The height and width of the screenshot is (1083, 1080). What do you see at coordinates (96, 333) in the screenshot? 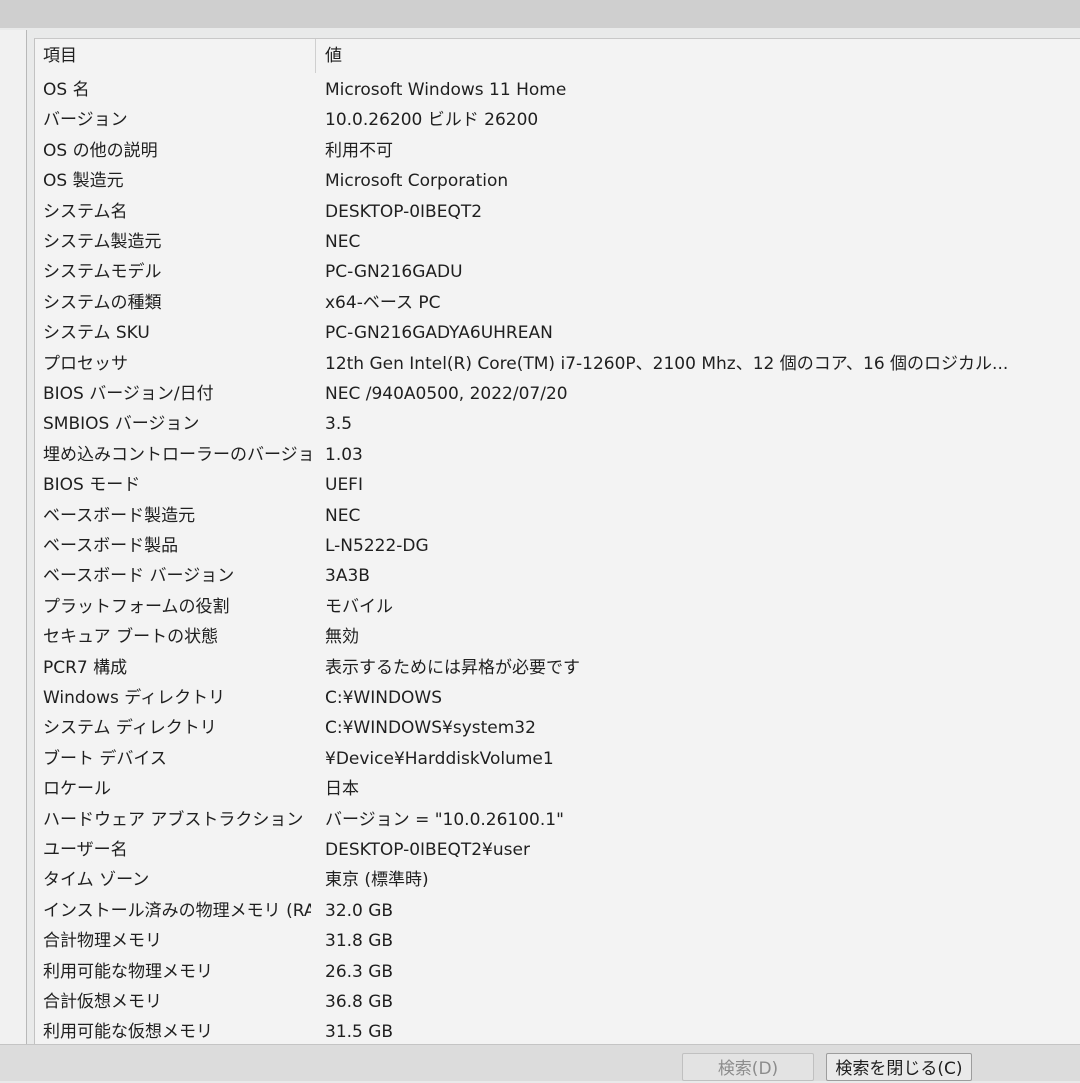
I see `row-item-label: システム SKU` at bounding box center [96, 333].